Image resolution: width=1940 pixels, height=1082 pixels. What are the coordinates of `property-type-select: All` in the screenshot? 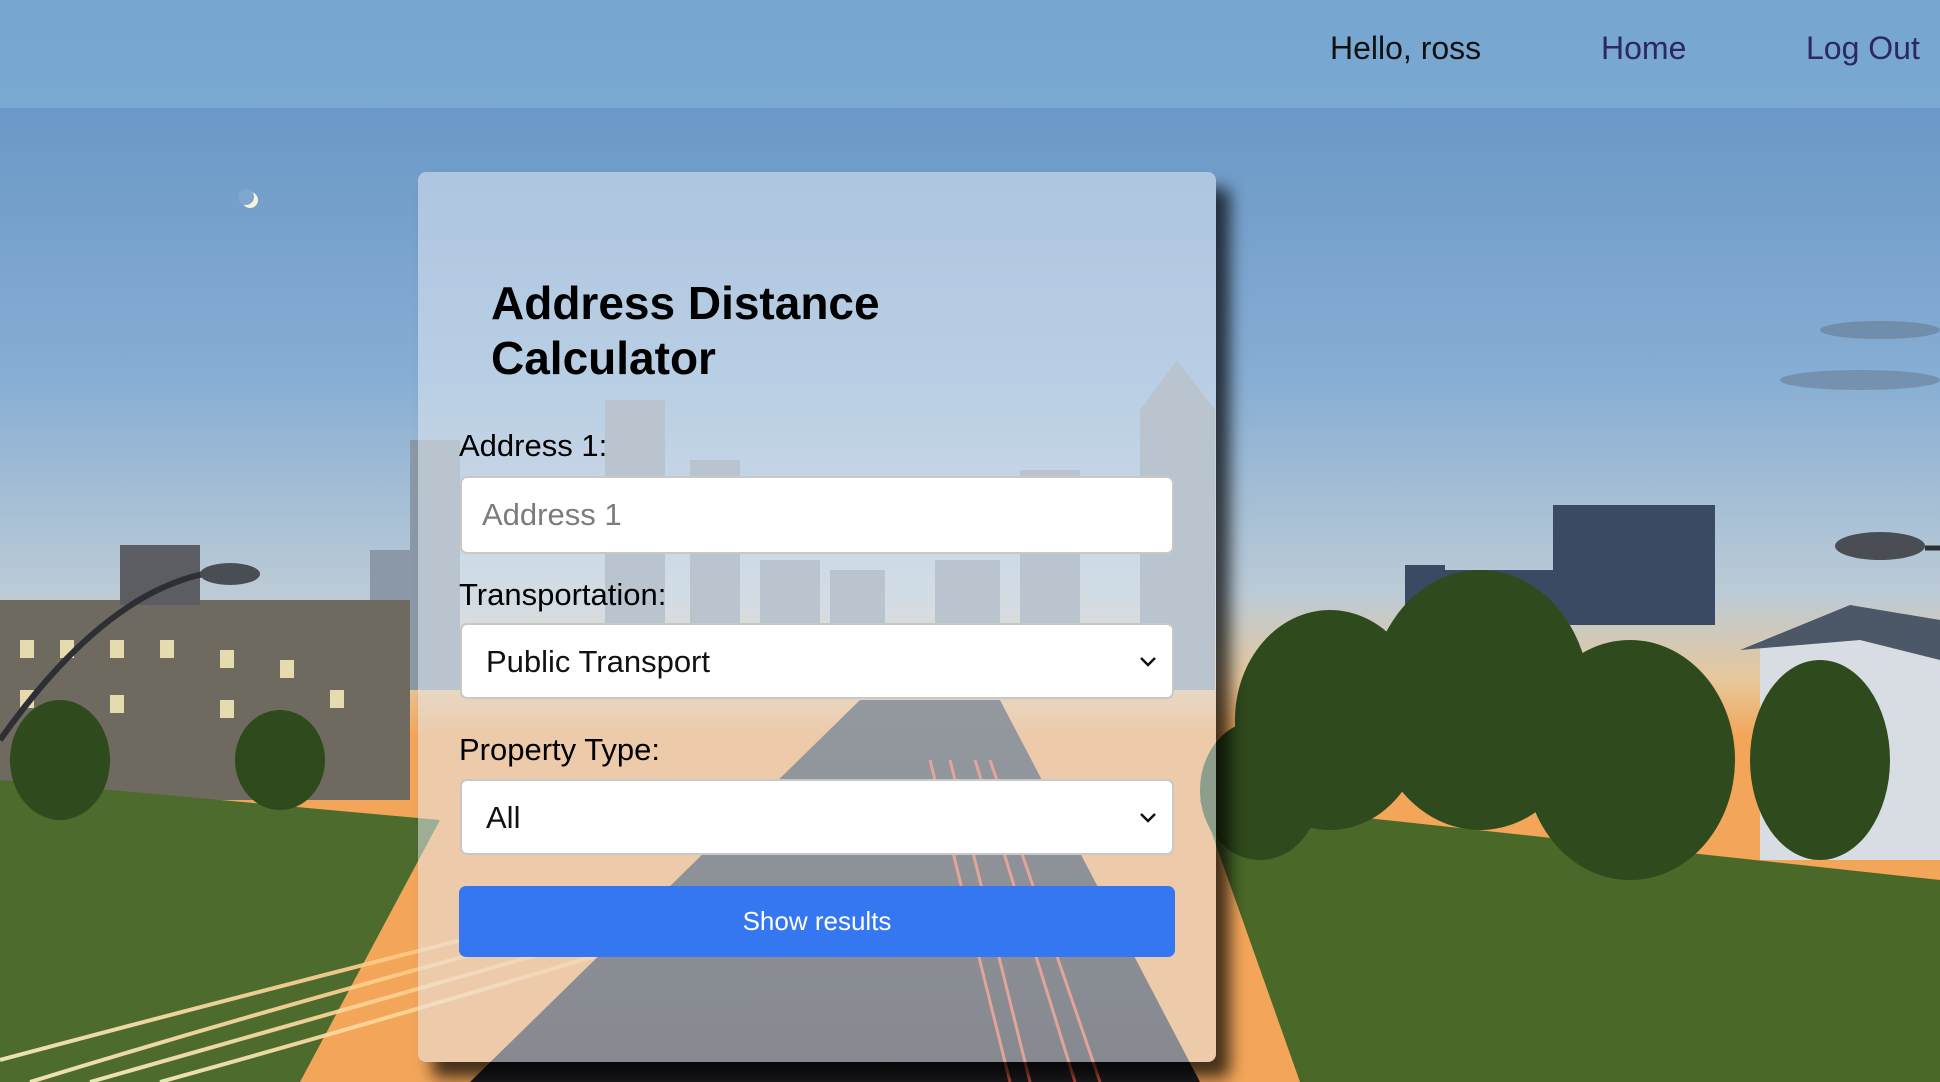 It's located at (817, 817).